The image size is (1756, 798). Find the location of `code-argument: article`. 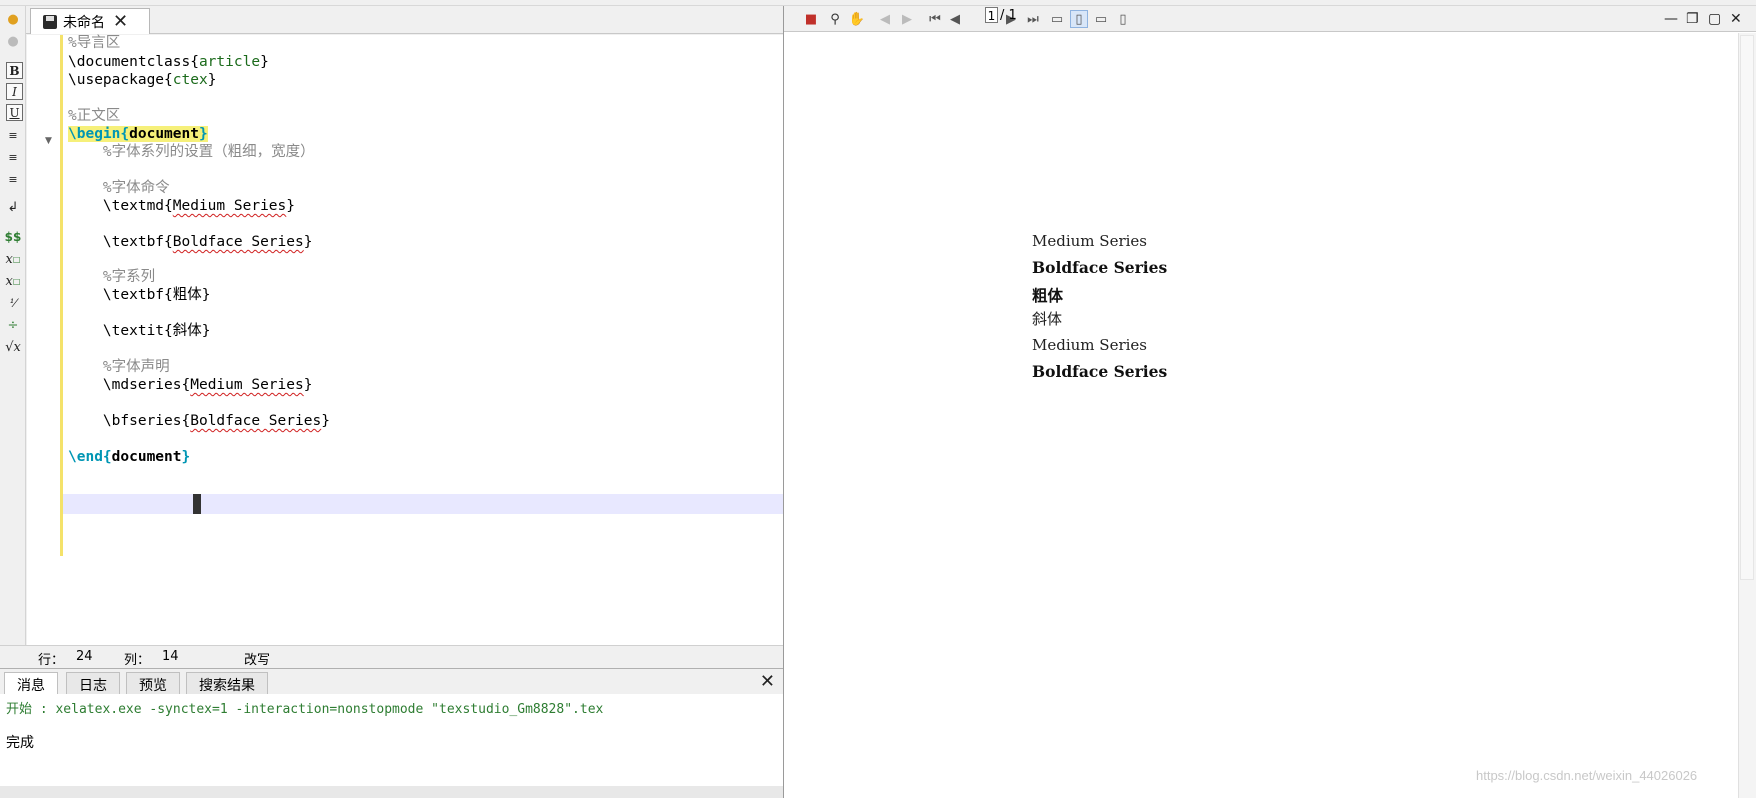

code-argument: article is located at coordinates (229, 62).